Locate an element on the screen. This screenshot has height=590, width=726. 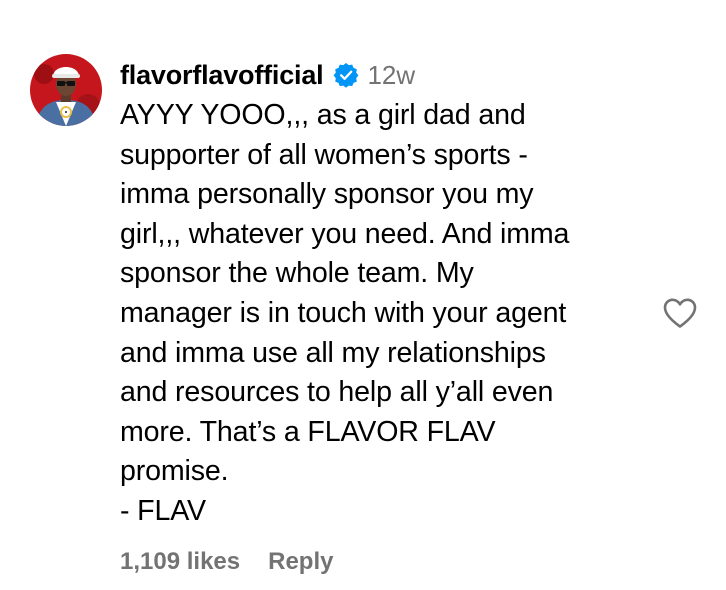
avatar is located at coordinates (66, 90).